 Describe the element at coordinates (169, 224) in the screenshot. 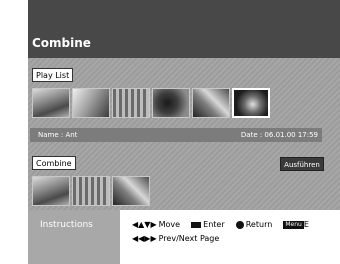

I see `move-label: Move` at that location.